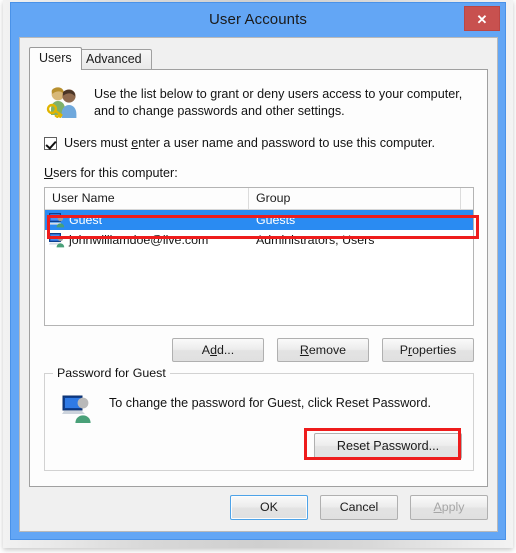  I want to click on tab-advanced: Advanced, so click(114, 59).